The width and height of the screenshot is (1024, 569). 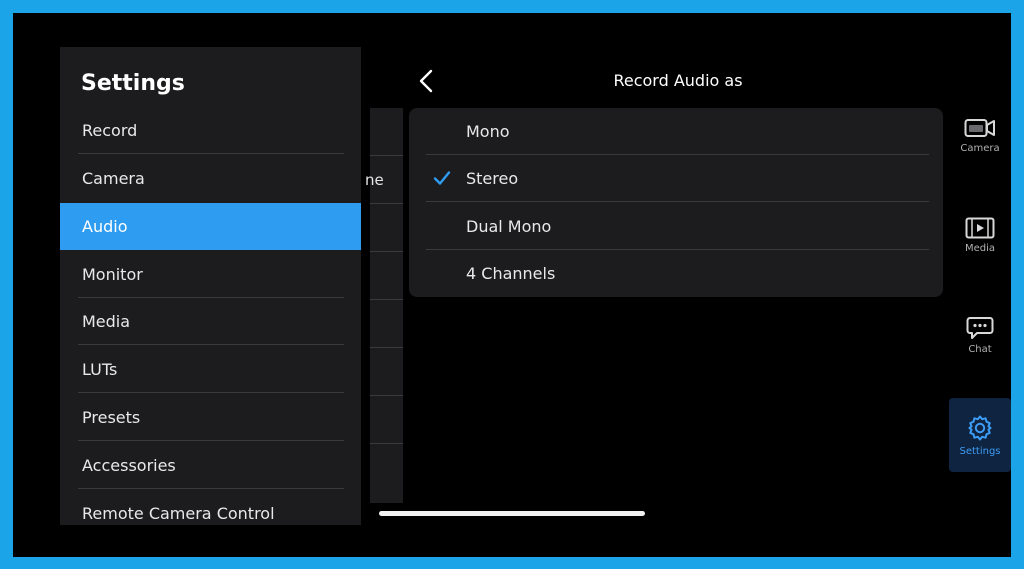 What do you see at coordinates (106, 321) in the screenshot?
I see `settings-item-label: Media` at bounding box center [106, 321].